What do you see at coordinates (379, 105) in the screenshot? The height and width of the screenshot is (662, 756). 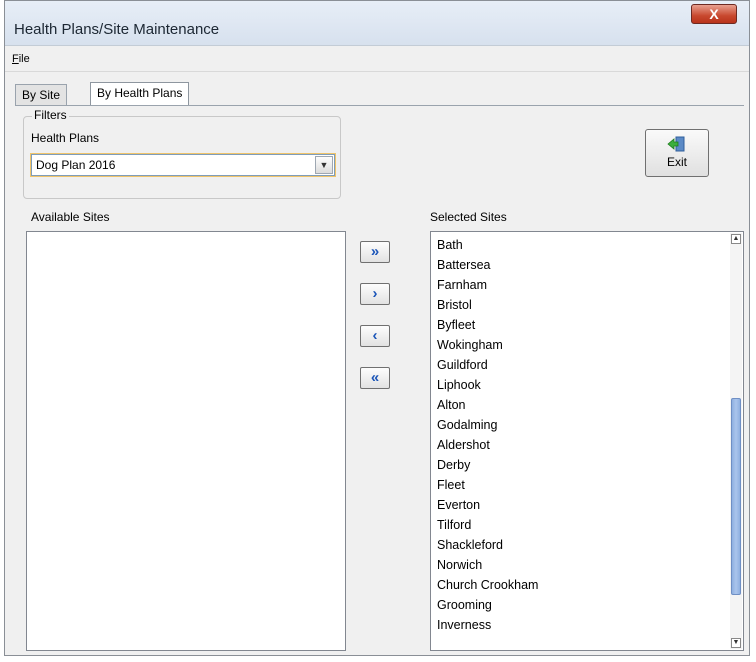 I see `tab-strip-line` at bounding box center [379, 105].